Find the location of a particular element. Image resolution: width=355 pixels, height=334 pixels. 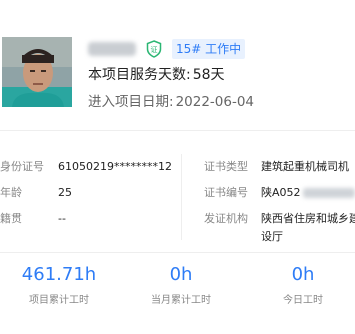

id-value-row: 61050219********12 is located at coordinates (115, 167).